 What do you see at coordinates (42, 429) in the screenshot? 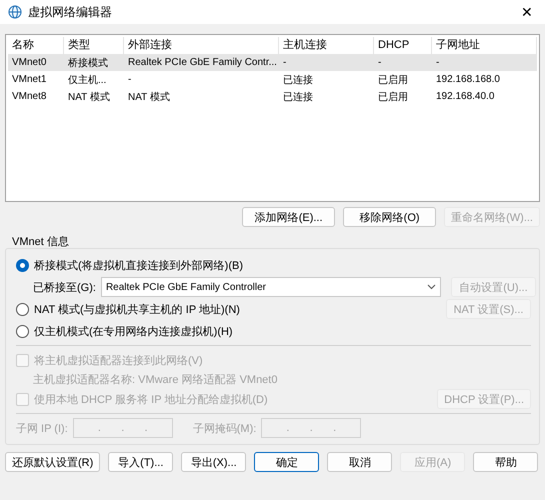
I see `field-label: 子网 IP (I):` at bounding box center [42, 429].